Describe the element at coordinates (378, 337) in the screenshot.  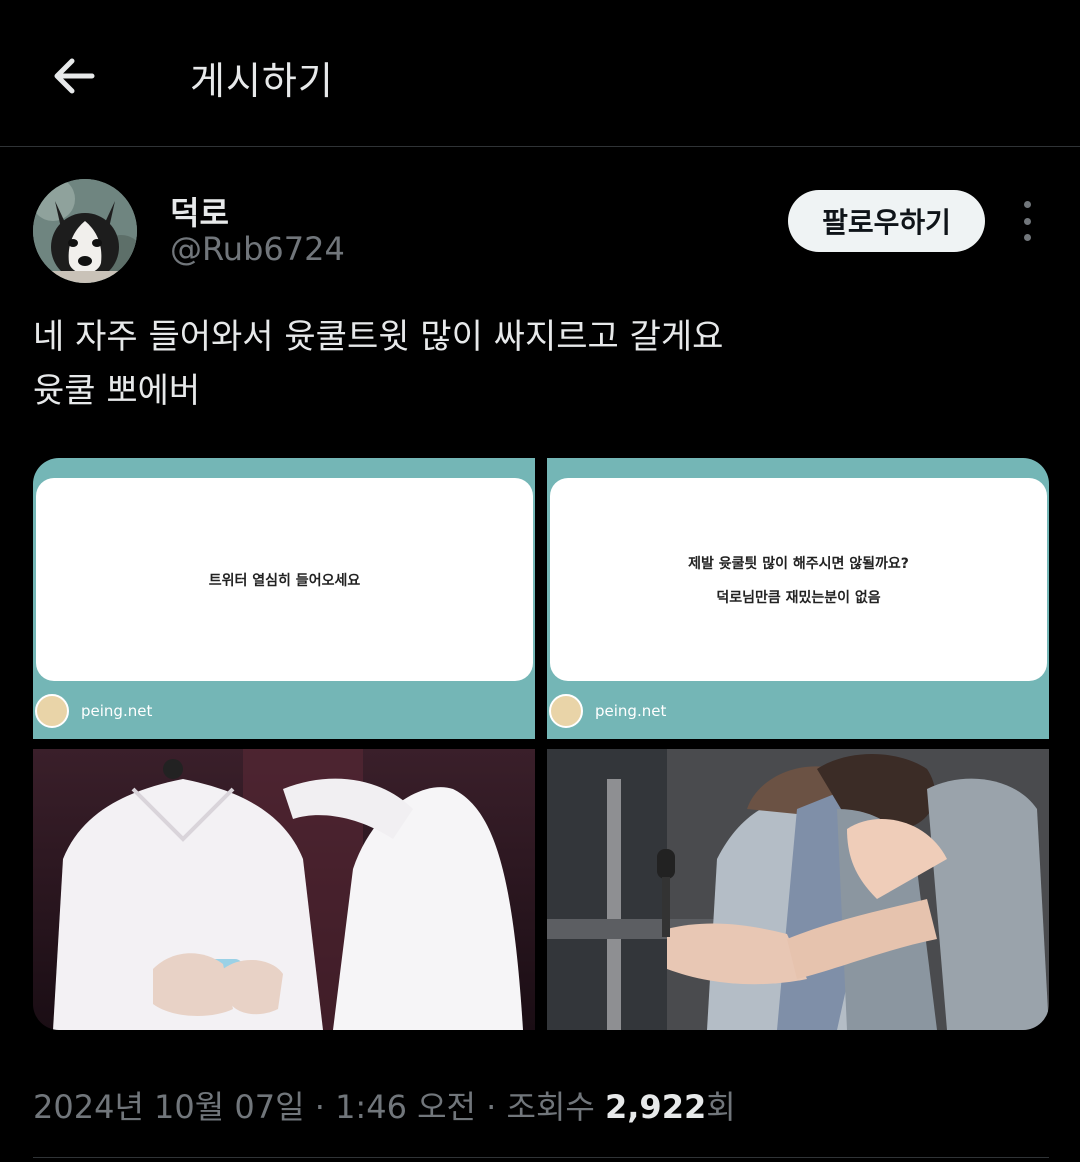
I see `tweet-line: 네 자주 들어와서 윳쿨트윗 많이 싸지르고 갈게요` at that location.